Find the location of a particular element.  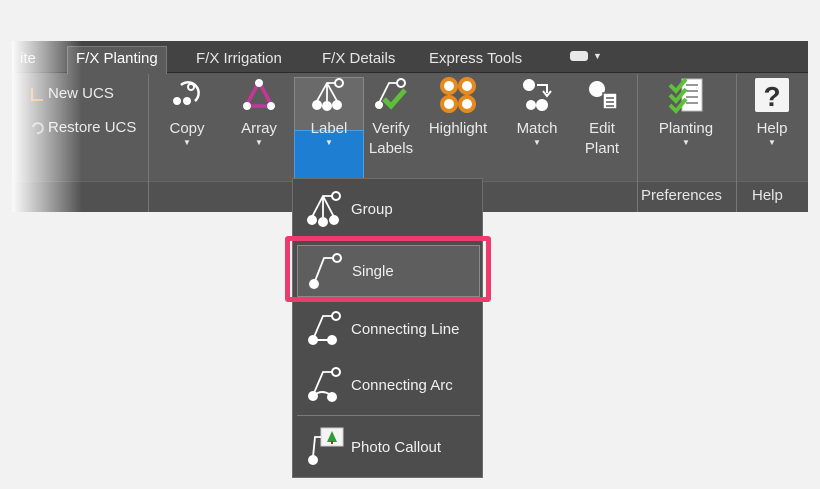

menu-item-single-label: Single is located at coordinates (373, 271).